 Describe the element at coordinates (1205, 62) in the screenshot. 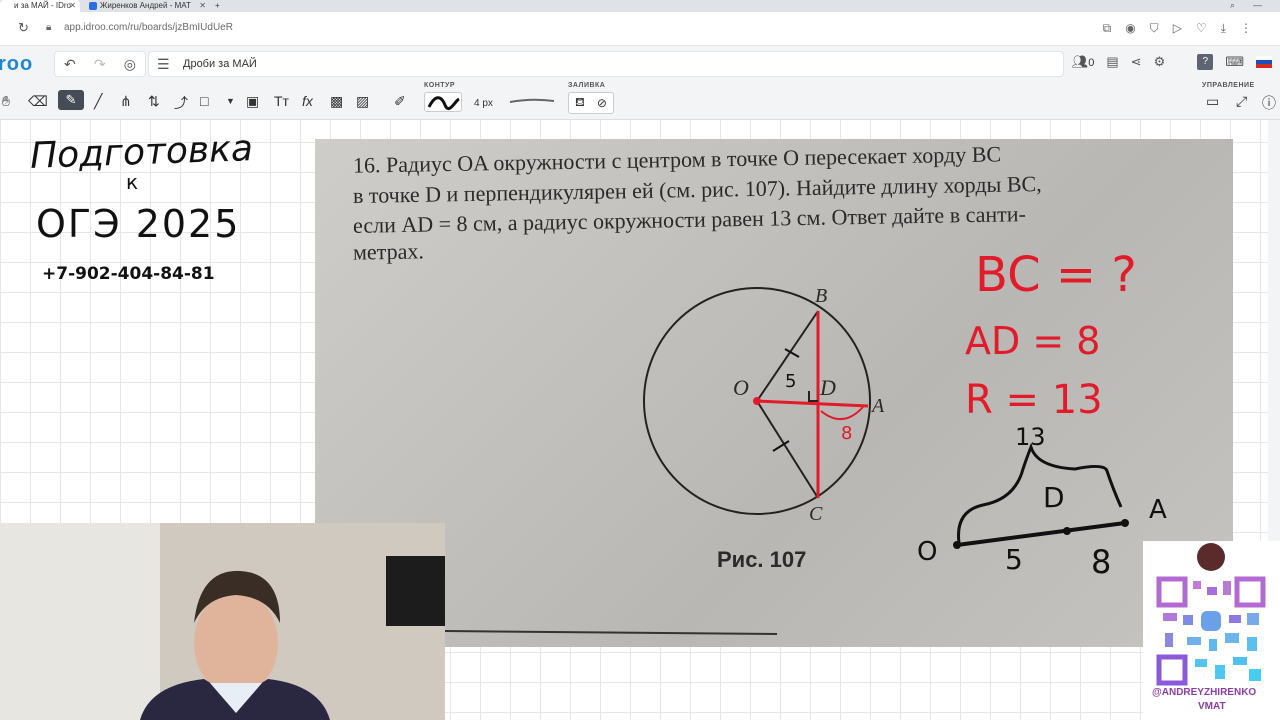

I see `help-button: ?` at that location.